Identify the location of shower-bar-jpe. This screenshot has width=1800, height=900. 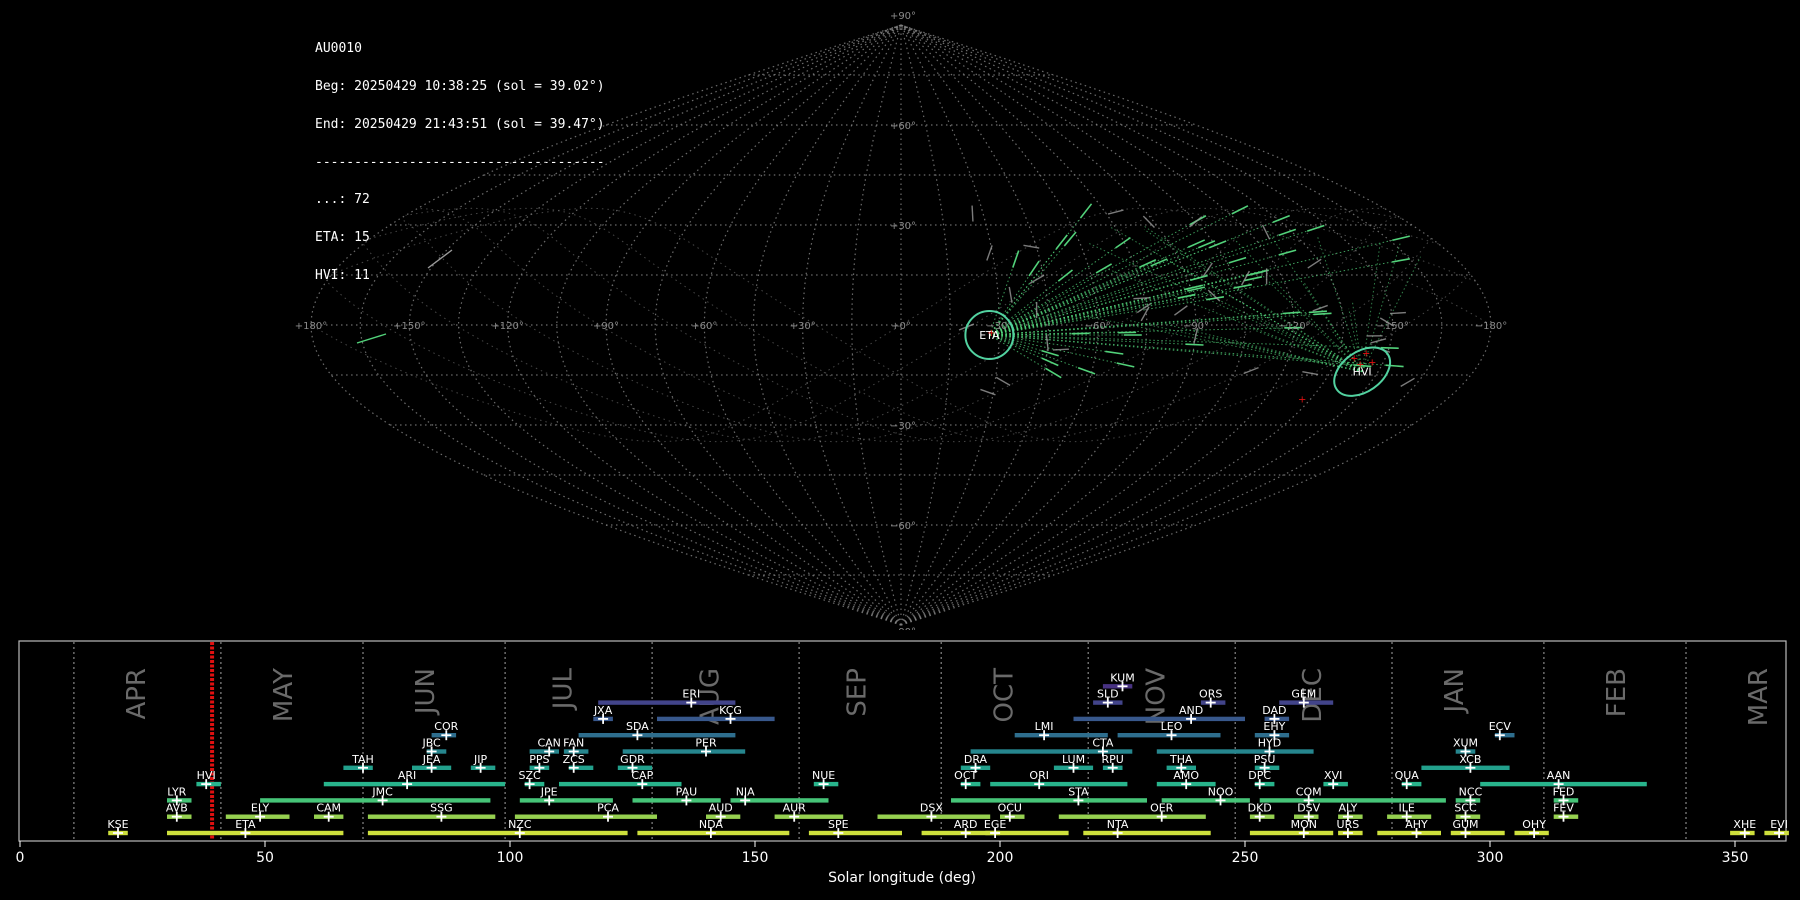
(566, 800).